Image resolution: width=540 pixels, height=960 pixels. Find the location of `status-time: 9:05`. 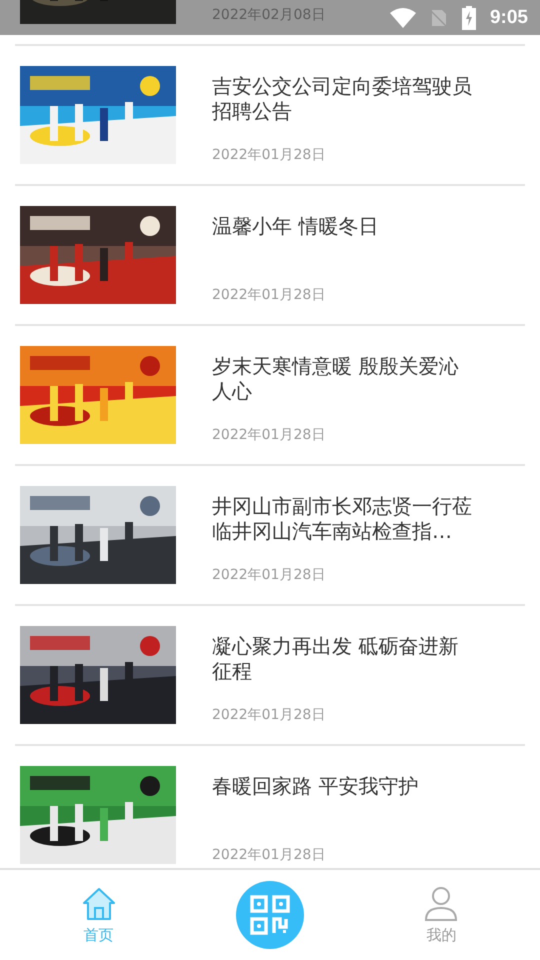

status-time: 9:05 is located at coordinates (509, 17).